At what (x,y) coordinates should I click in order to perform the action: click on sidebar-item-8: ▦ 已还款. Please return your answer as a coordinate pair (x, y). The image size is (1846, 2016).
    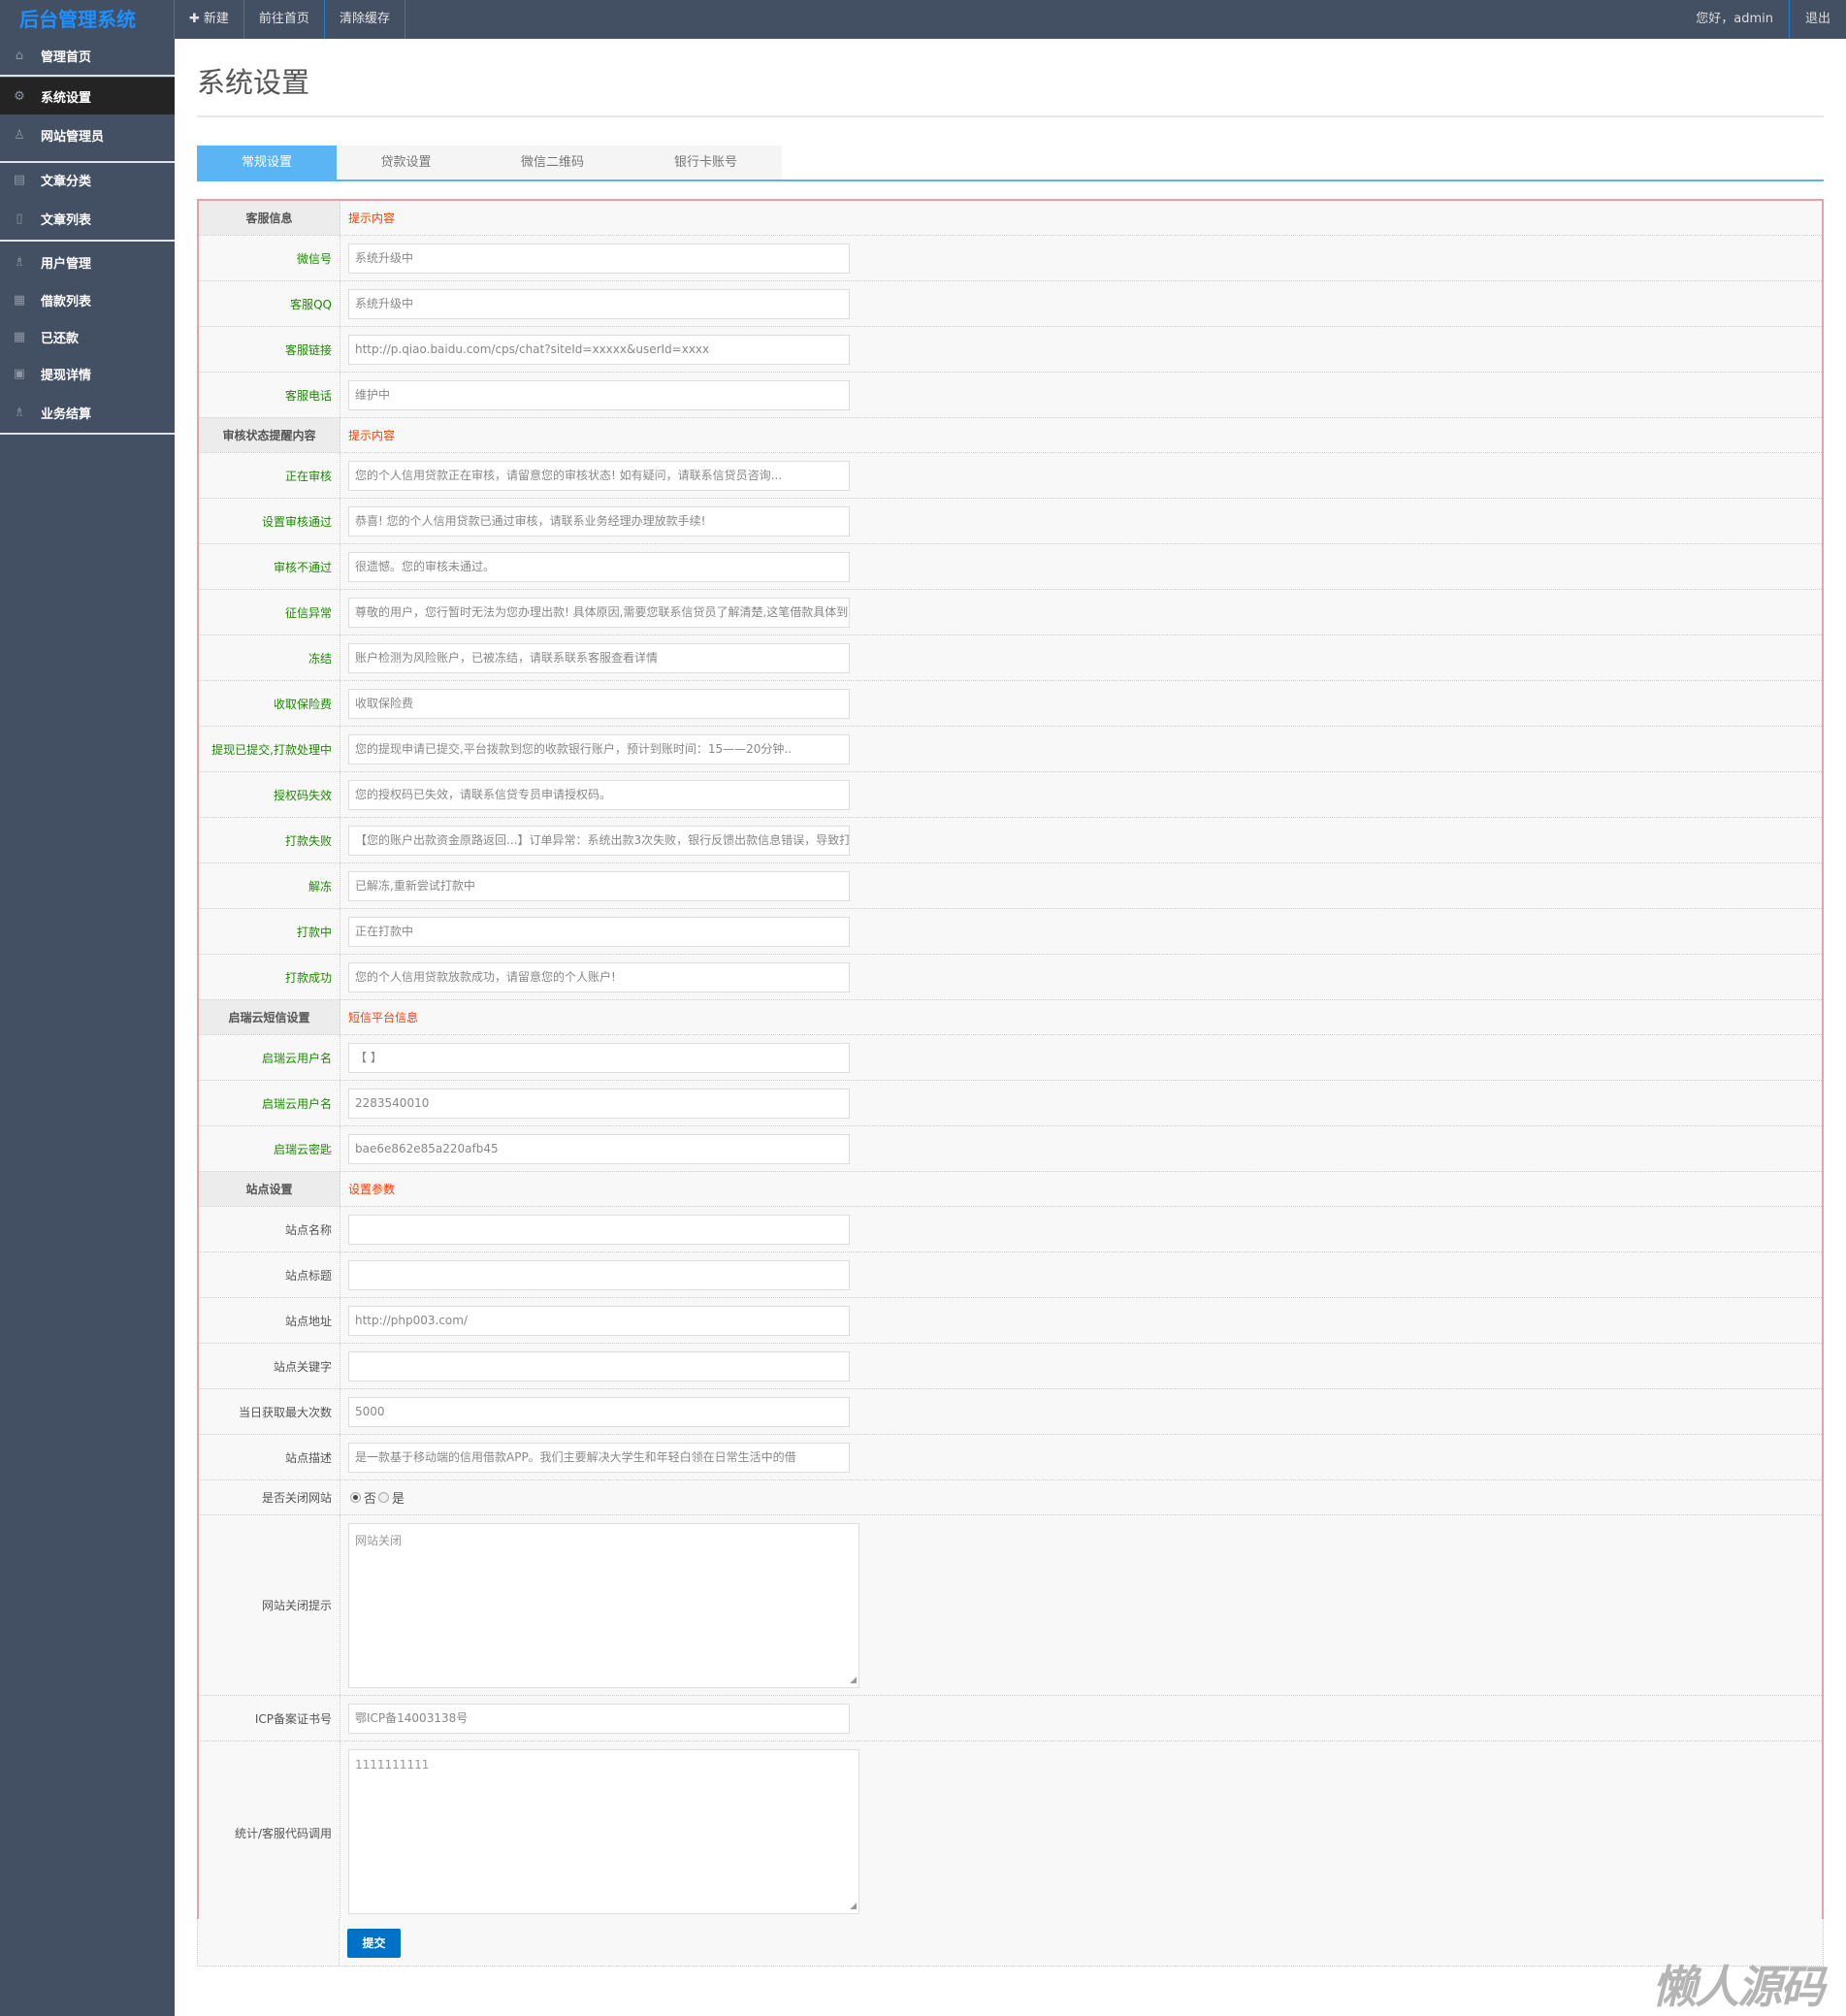
    Looking at the image, I should click on (87, 336).